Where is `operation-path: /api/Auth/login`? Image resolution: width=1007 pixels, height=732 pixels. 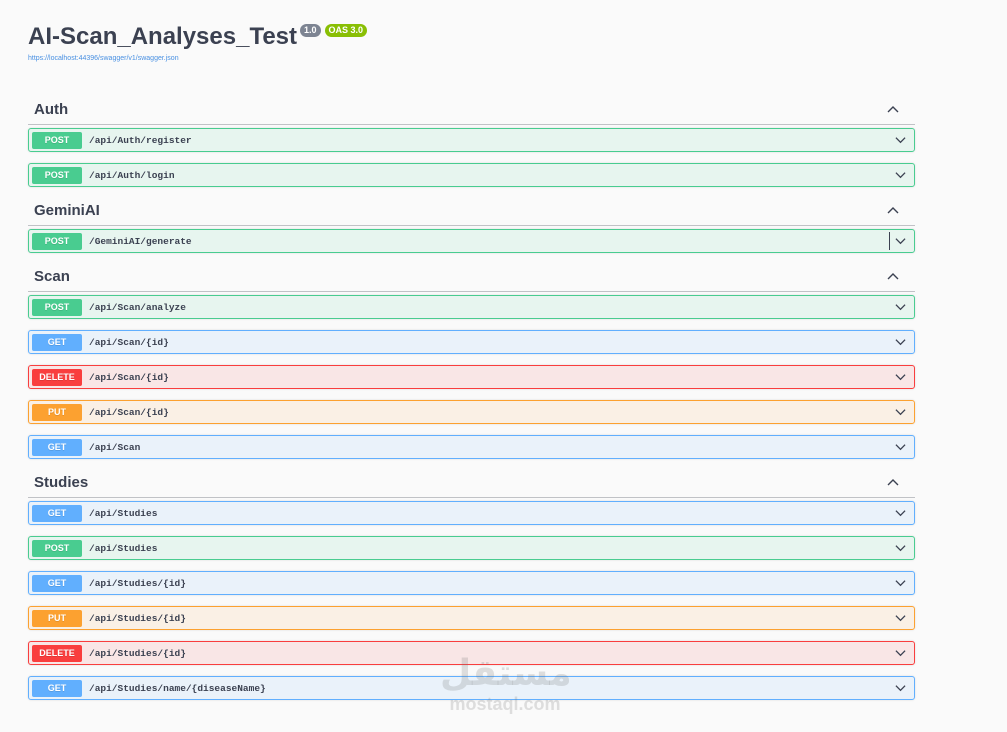 operation-path: /api/Auth/login is located at coordinates (132, 175).